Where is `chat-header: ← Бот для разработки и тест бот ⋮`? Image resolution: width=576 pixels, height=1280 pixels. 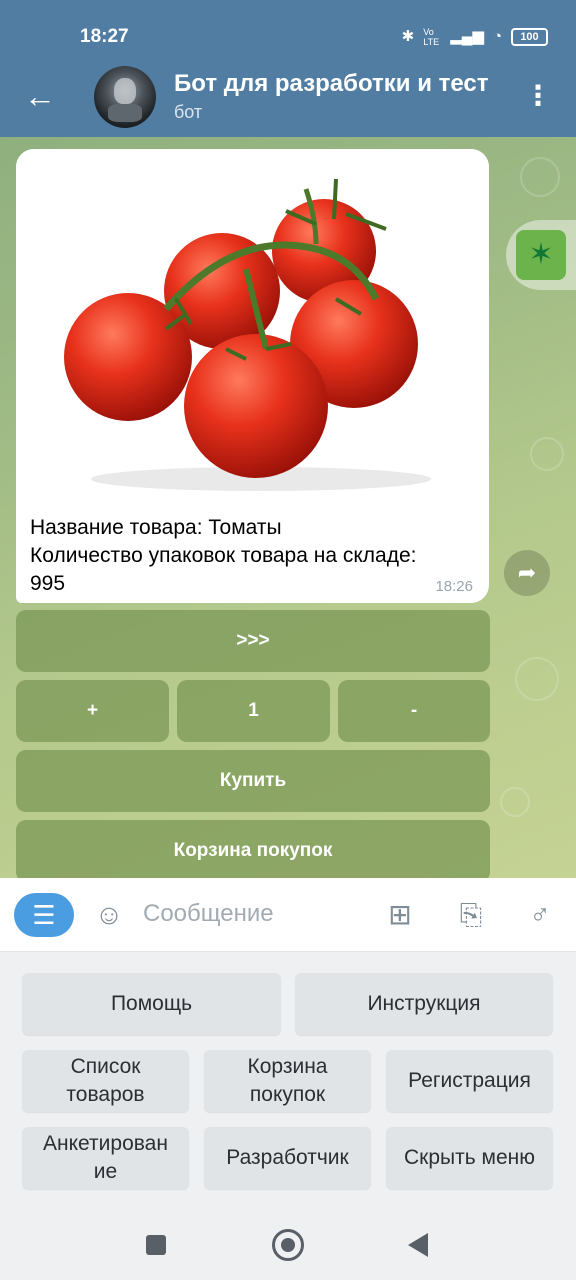 chat-header: ← Бот для разработки и тест бот ⋮ is located at coordinates (288, 98).